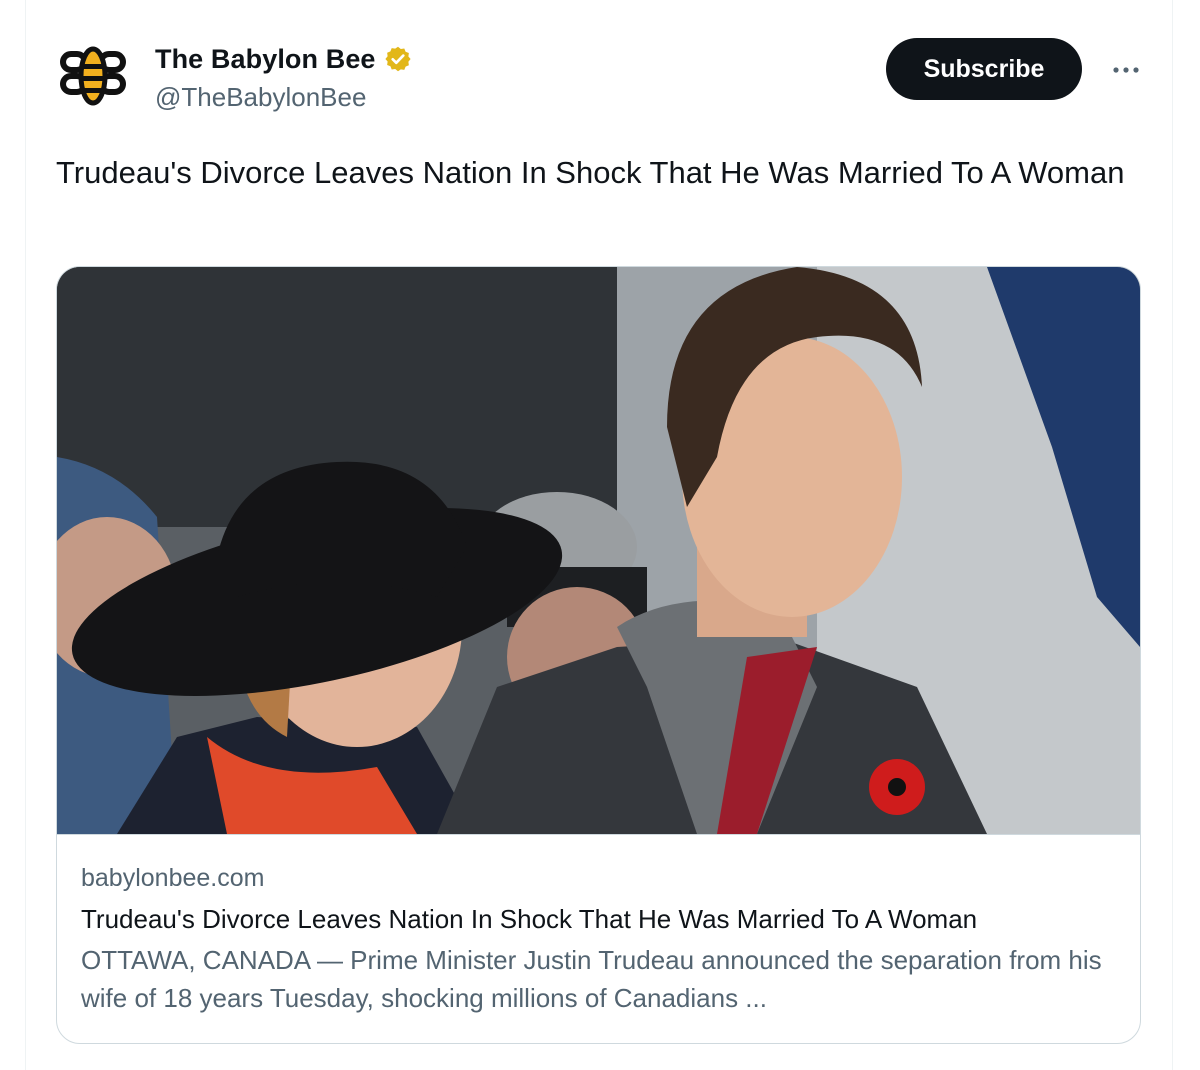 The height and width of the screenshot is (1070, 1200). Describe the element at coordinates (25, 535) in the screenshot. I see `column-border-left` at that location.